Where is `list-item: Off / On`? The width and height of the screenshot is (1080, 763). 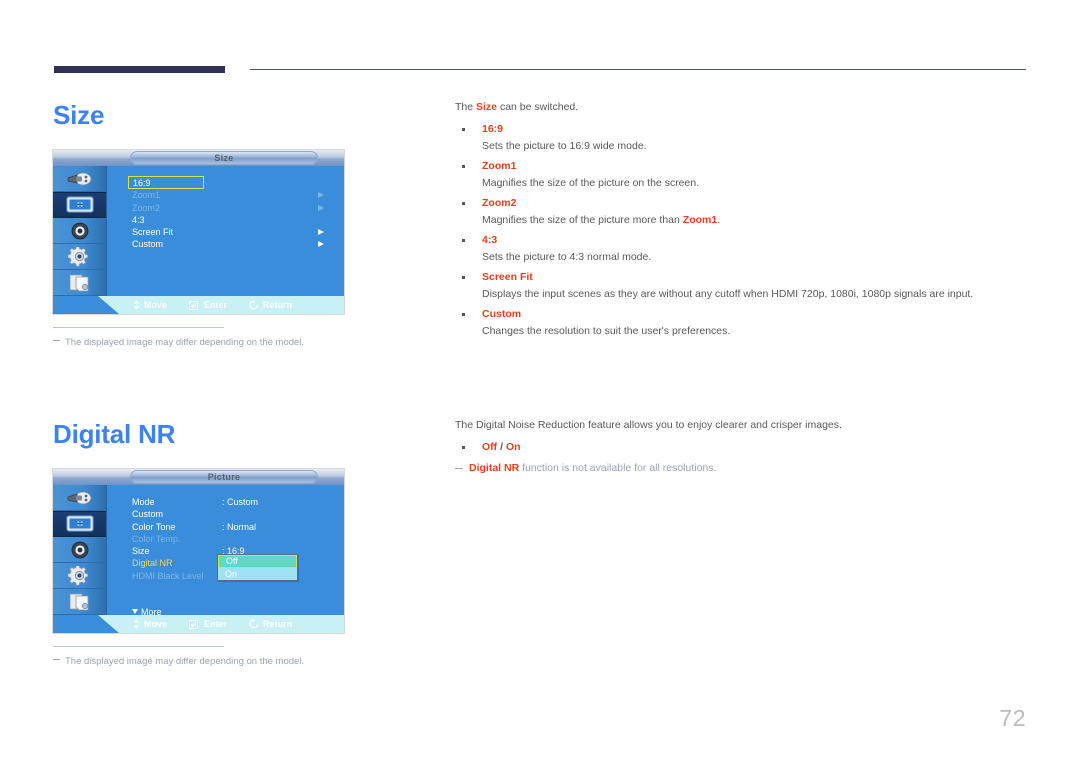 list-item: Off / On is located at coordinates (745, 447).